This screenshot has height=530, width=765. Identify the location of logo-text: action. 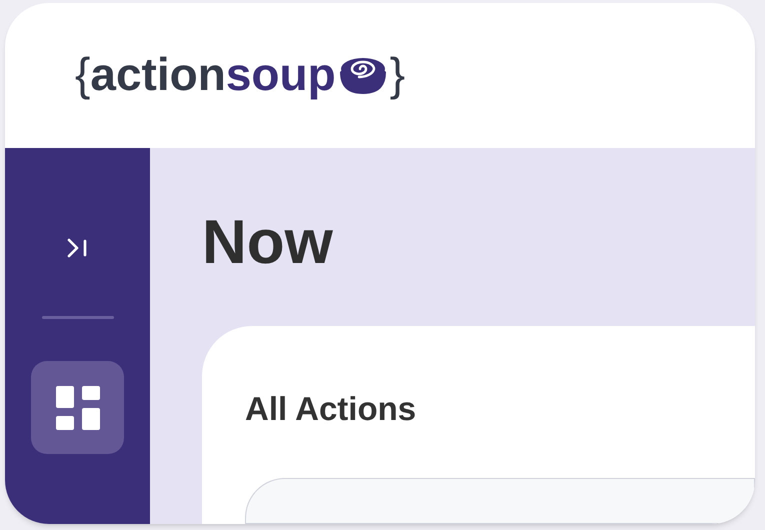
(158, 73).